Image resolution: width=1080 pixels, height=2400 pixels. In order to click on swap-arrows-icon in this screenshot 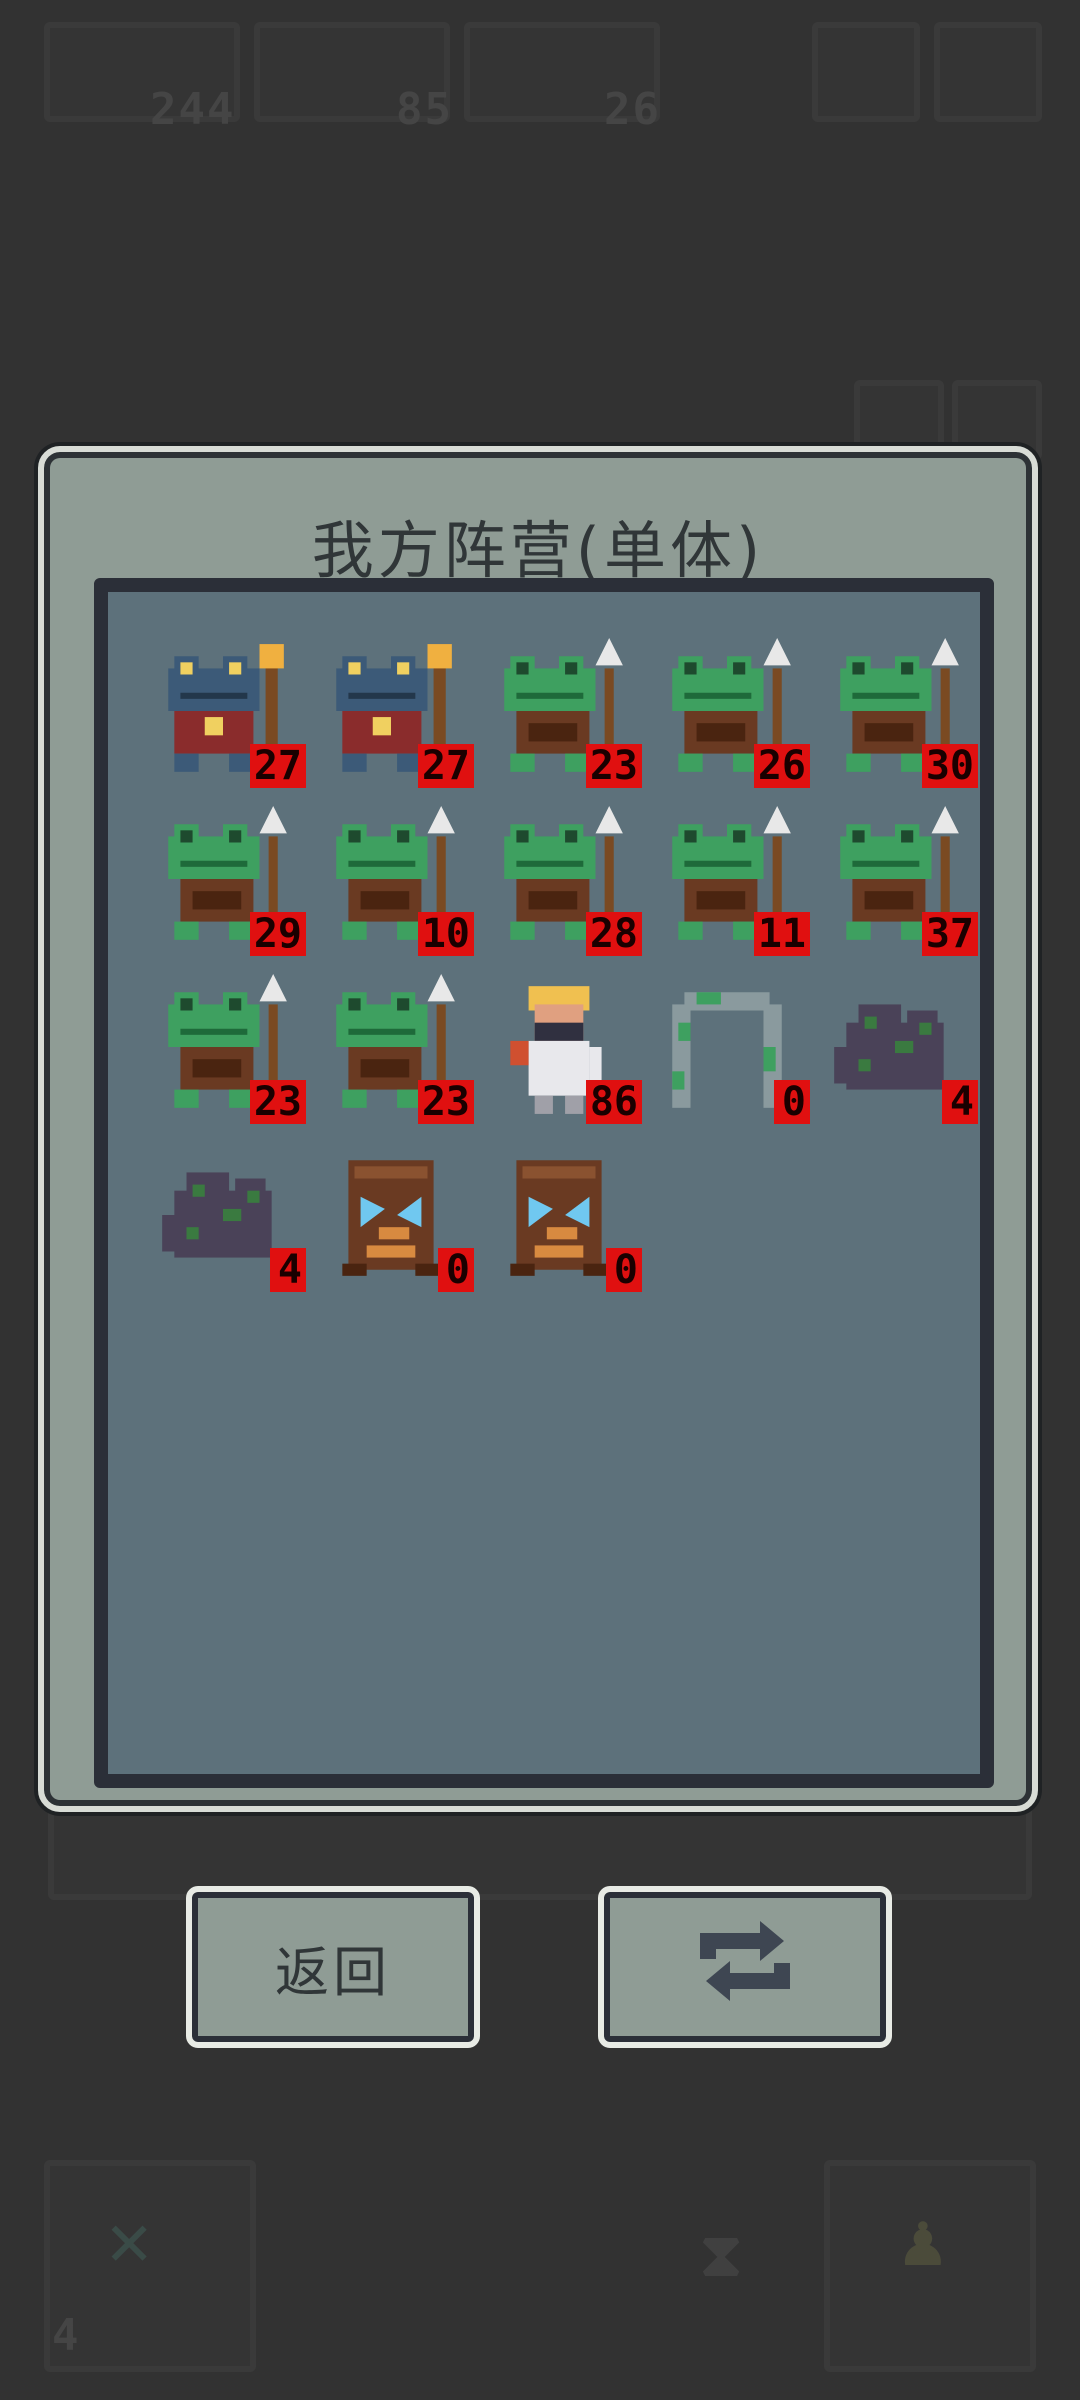, I will do `click(745, 1967)`.